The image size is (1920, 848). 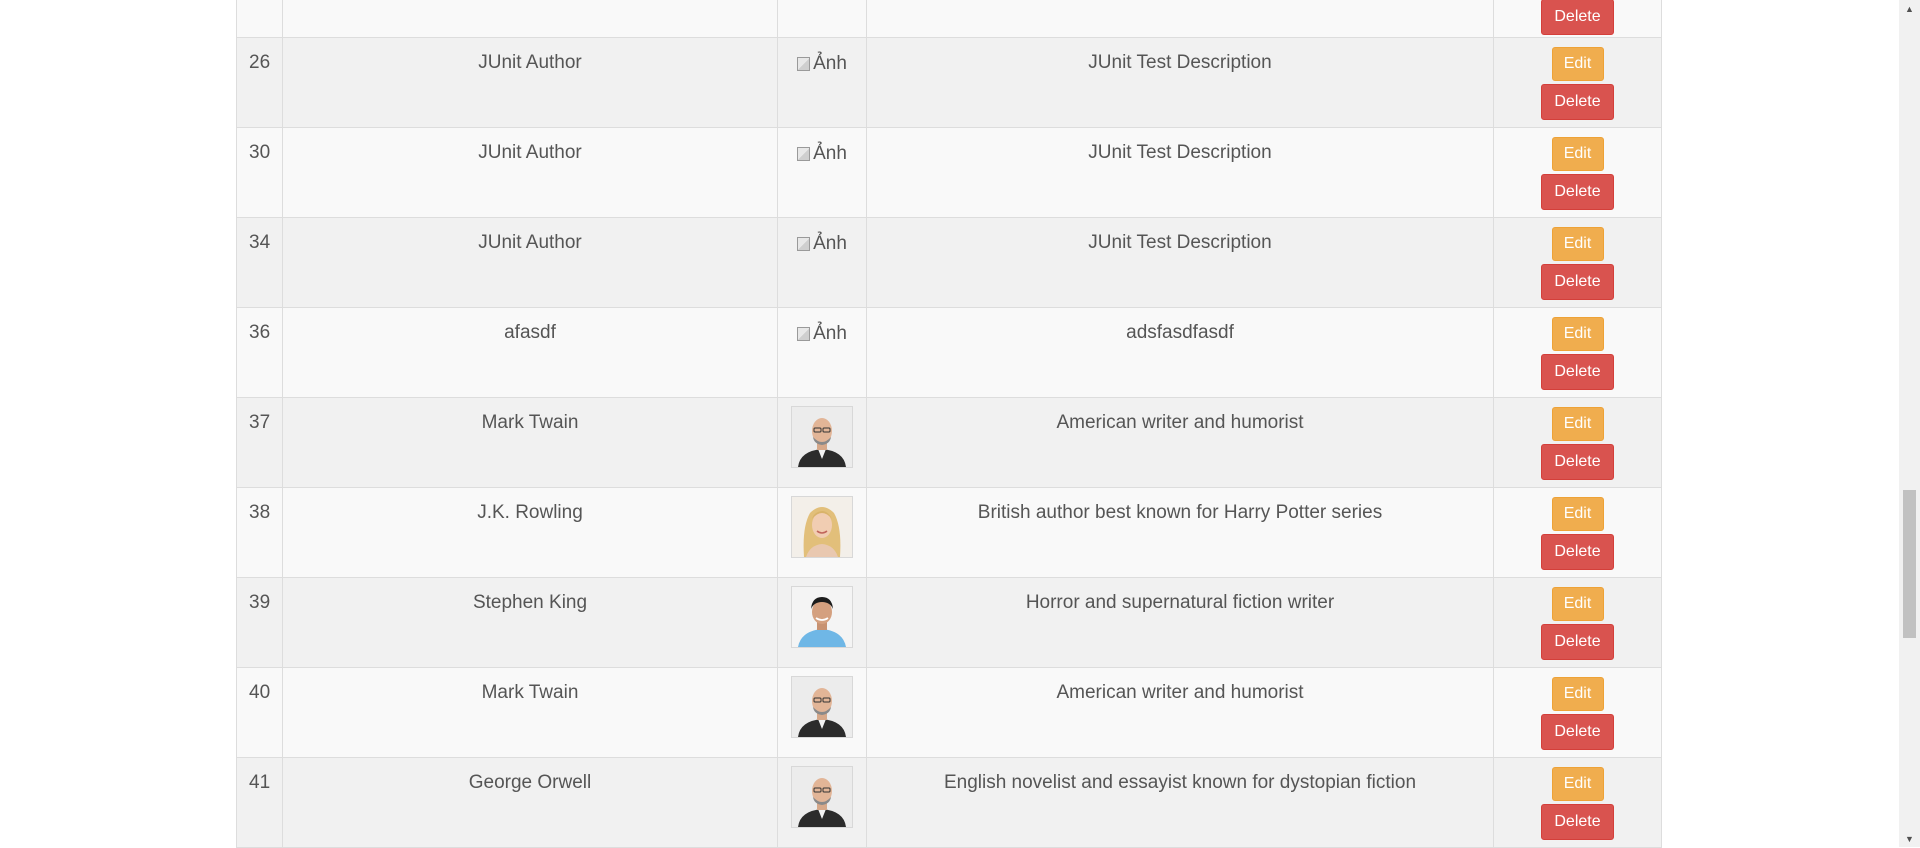 I want to click on id-cell: 41, so click(x=259, y=802).